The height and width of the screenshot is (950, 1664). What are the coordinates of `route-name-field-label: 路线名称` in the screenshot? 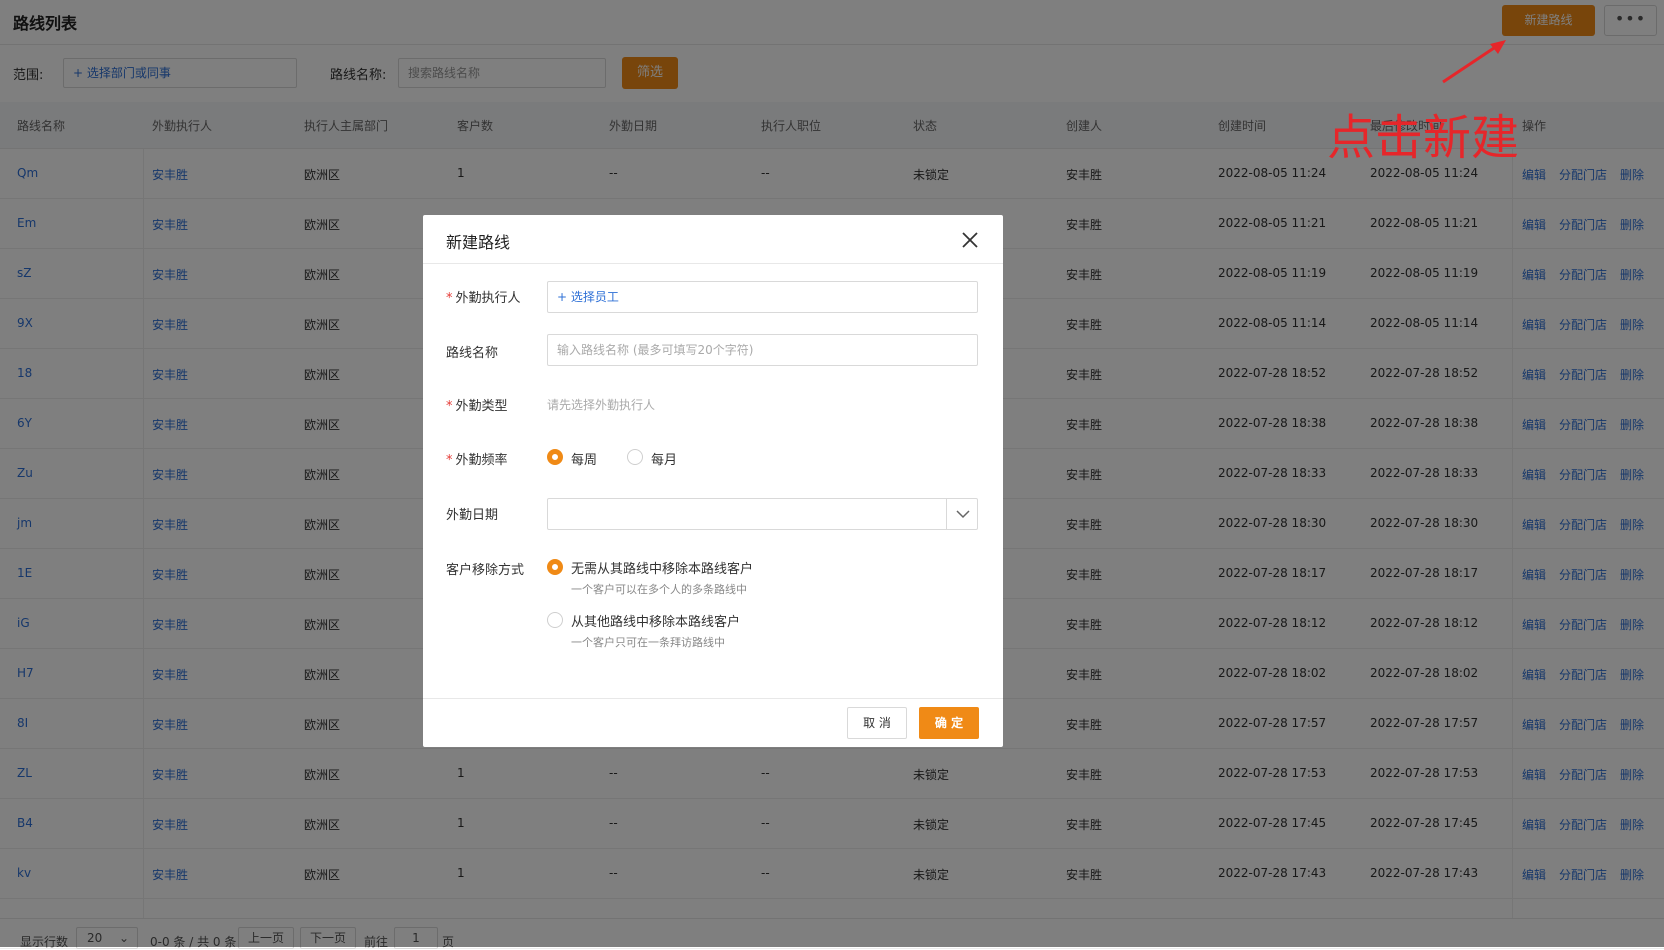 It's located at (472, 353).